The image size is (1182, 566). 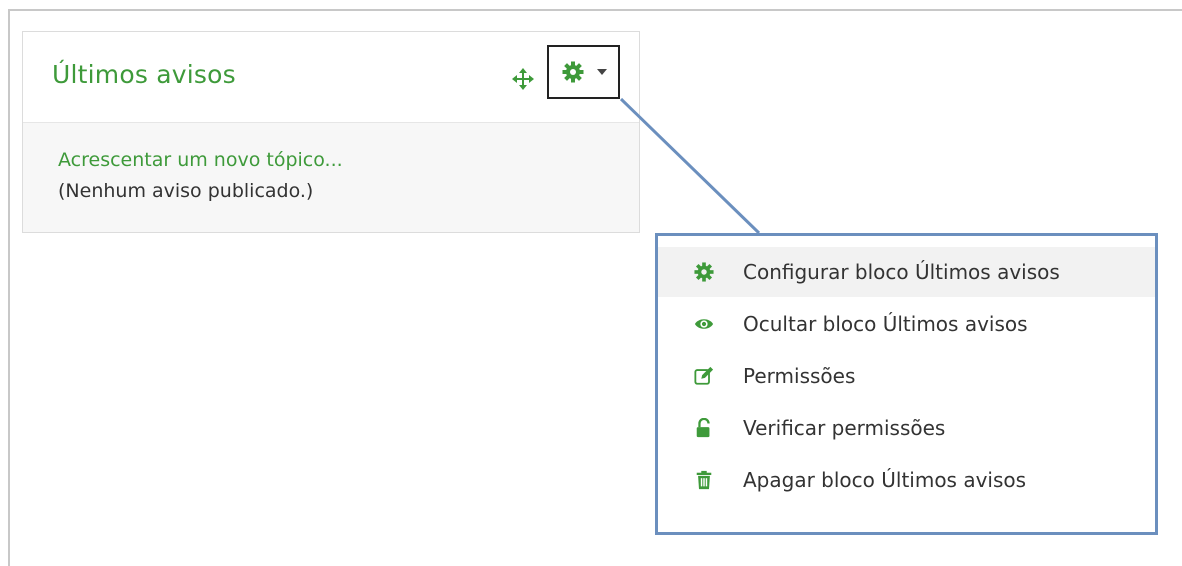 I want to click on menu-item-delete: Apagar bloco Últimos avisos, so click(x=906, y=480).